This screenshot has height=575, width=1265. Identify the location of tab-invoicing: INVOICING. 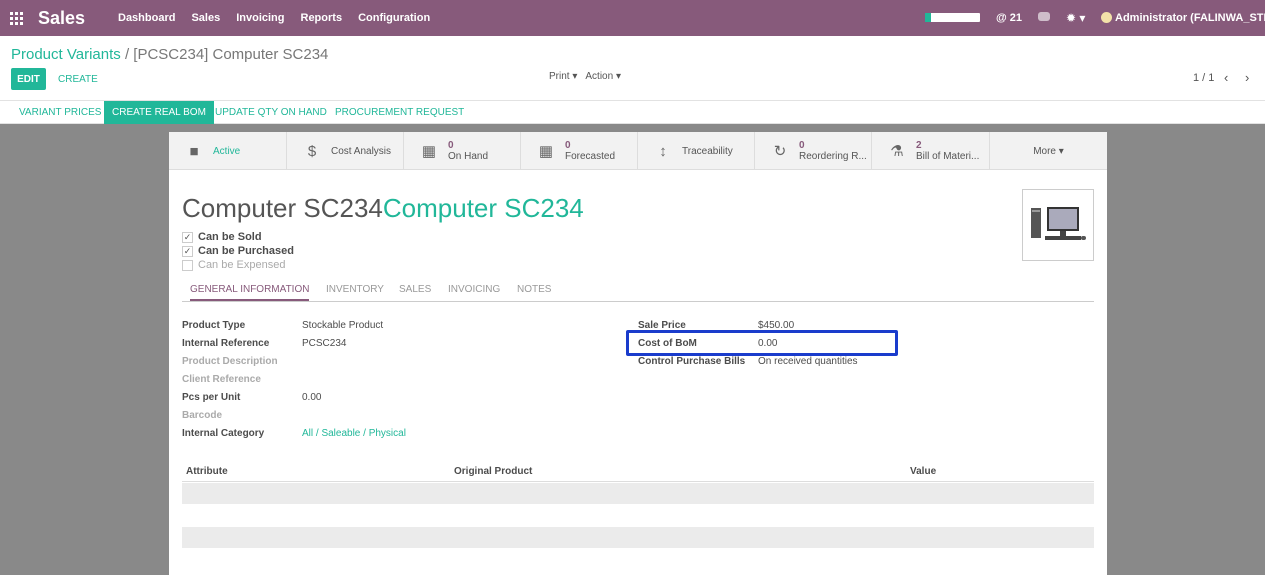
(474, 289).